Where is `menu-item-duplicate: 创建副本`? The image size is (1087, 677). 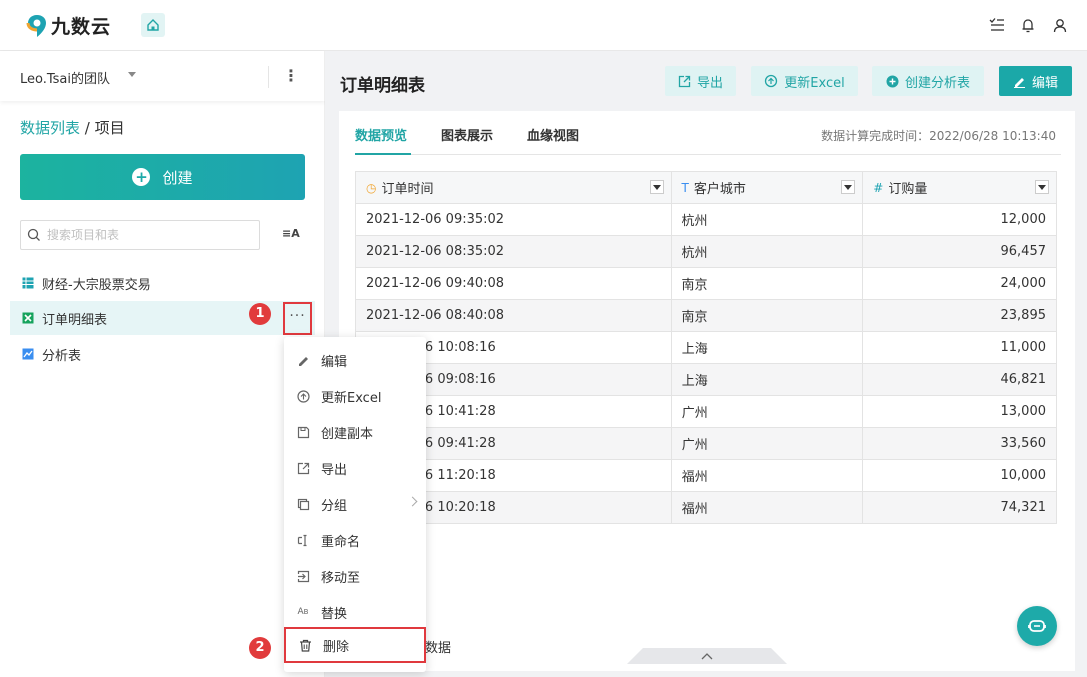 menu-item-duplicate: 创建副本 is located at coordinates (355, 432).